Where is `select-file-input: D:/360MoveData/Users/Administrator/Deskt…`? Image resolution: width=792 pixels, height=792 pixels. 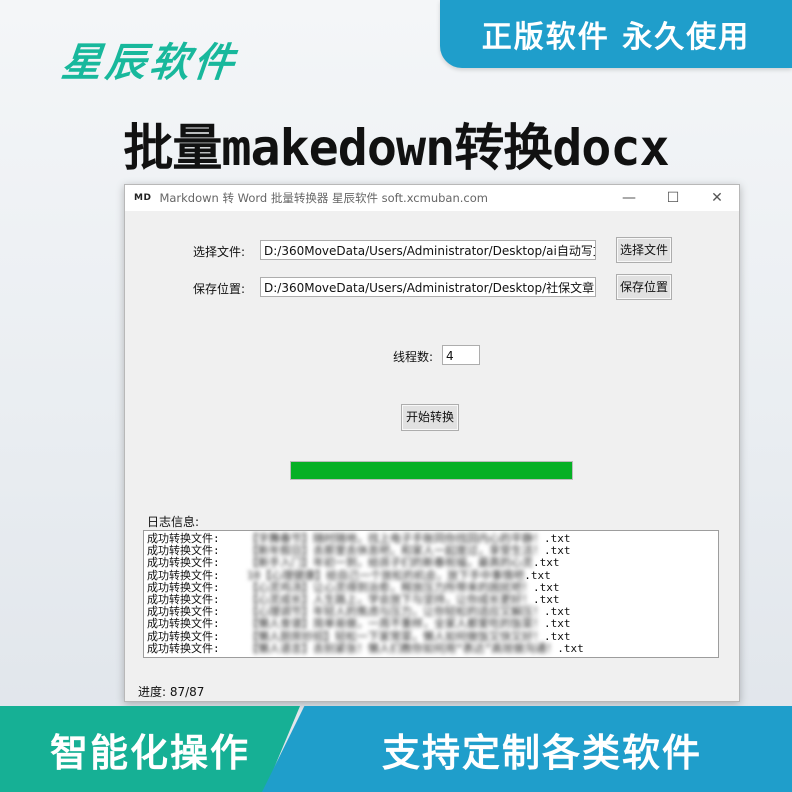 select-file-input: D:/360MoveData/Users/Administrator/Deskt… is located at coordinates (428, 250).